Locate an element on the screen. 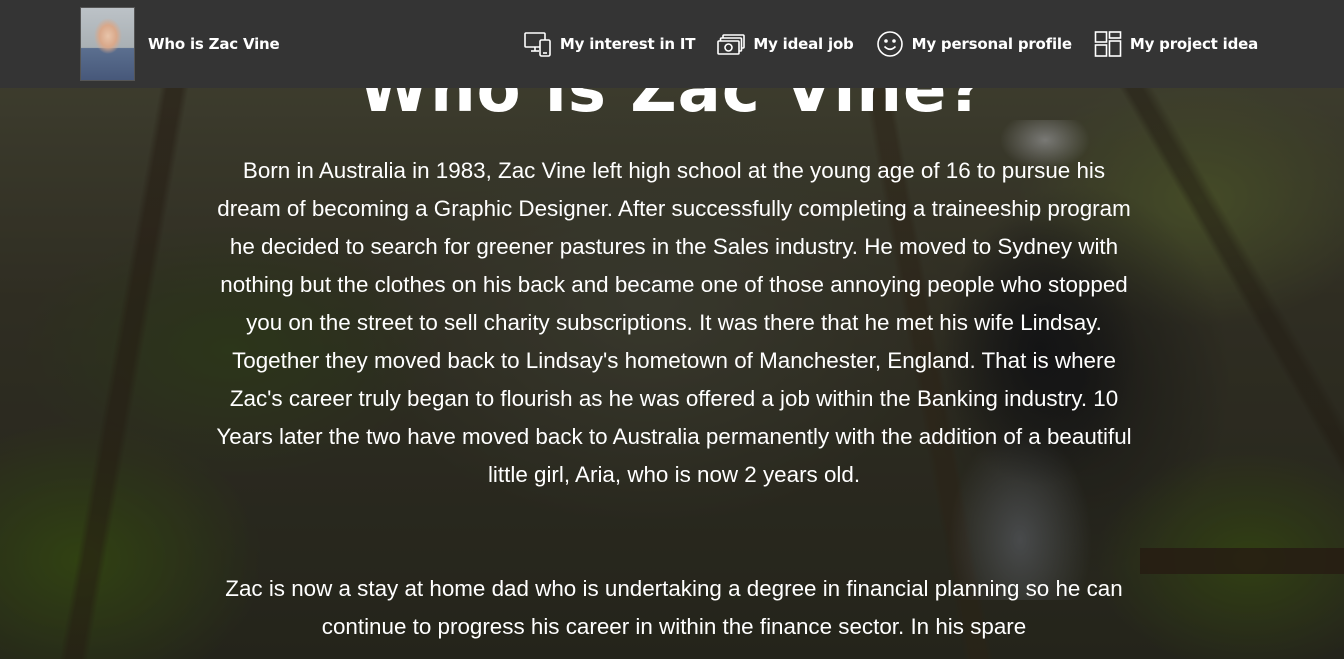 This screenshot has height=659, width=1344. avatar is located at coordinates (107, 44).